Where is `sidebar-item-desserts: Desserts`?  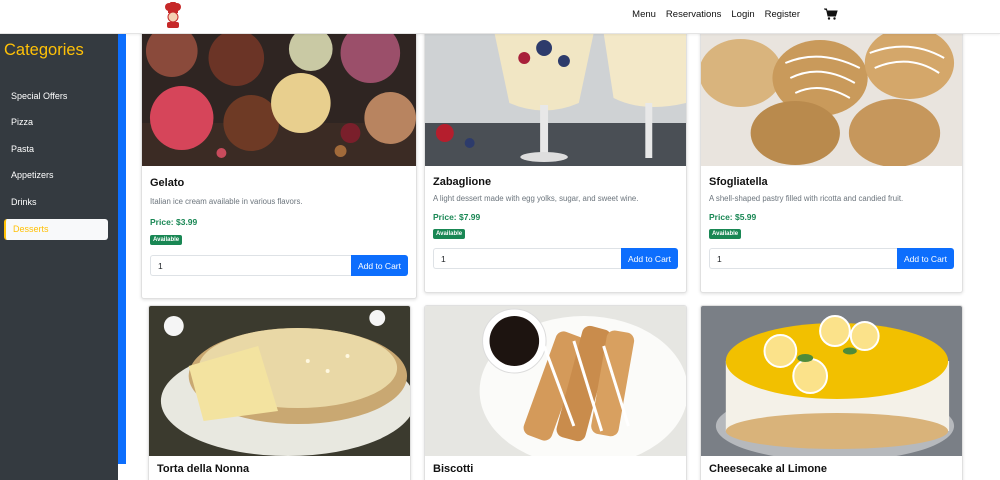
sidebar-item-desserts: Desserts is located at coordinates (56, 229).